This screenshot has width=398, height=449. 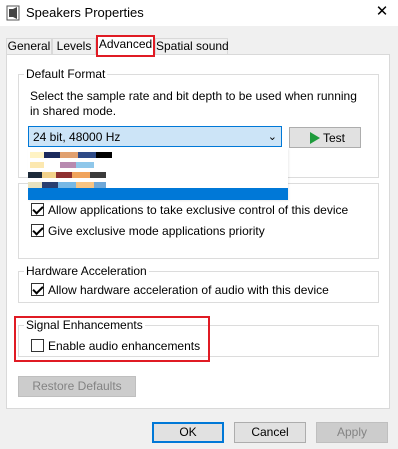 I want to click on close-icon: ✕, so click(x=382, y=12).